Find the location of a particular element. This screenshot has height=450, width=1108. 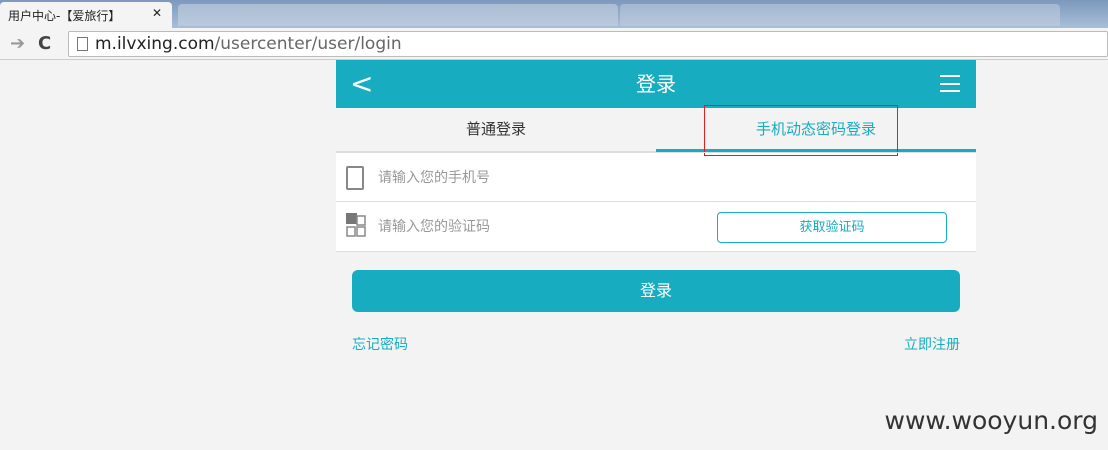

url-host: m.ilvxing.com is located at coordinates (155, 44).